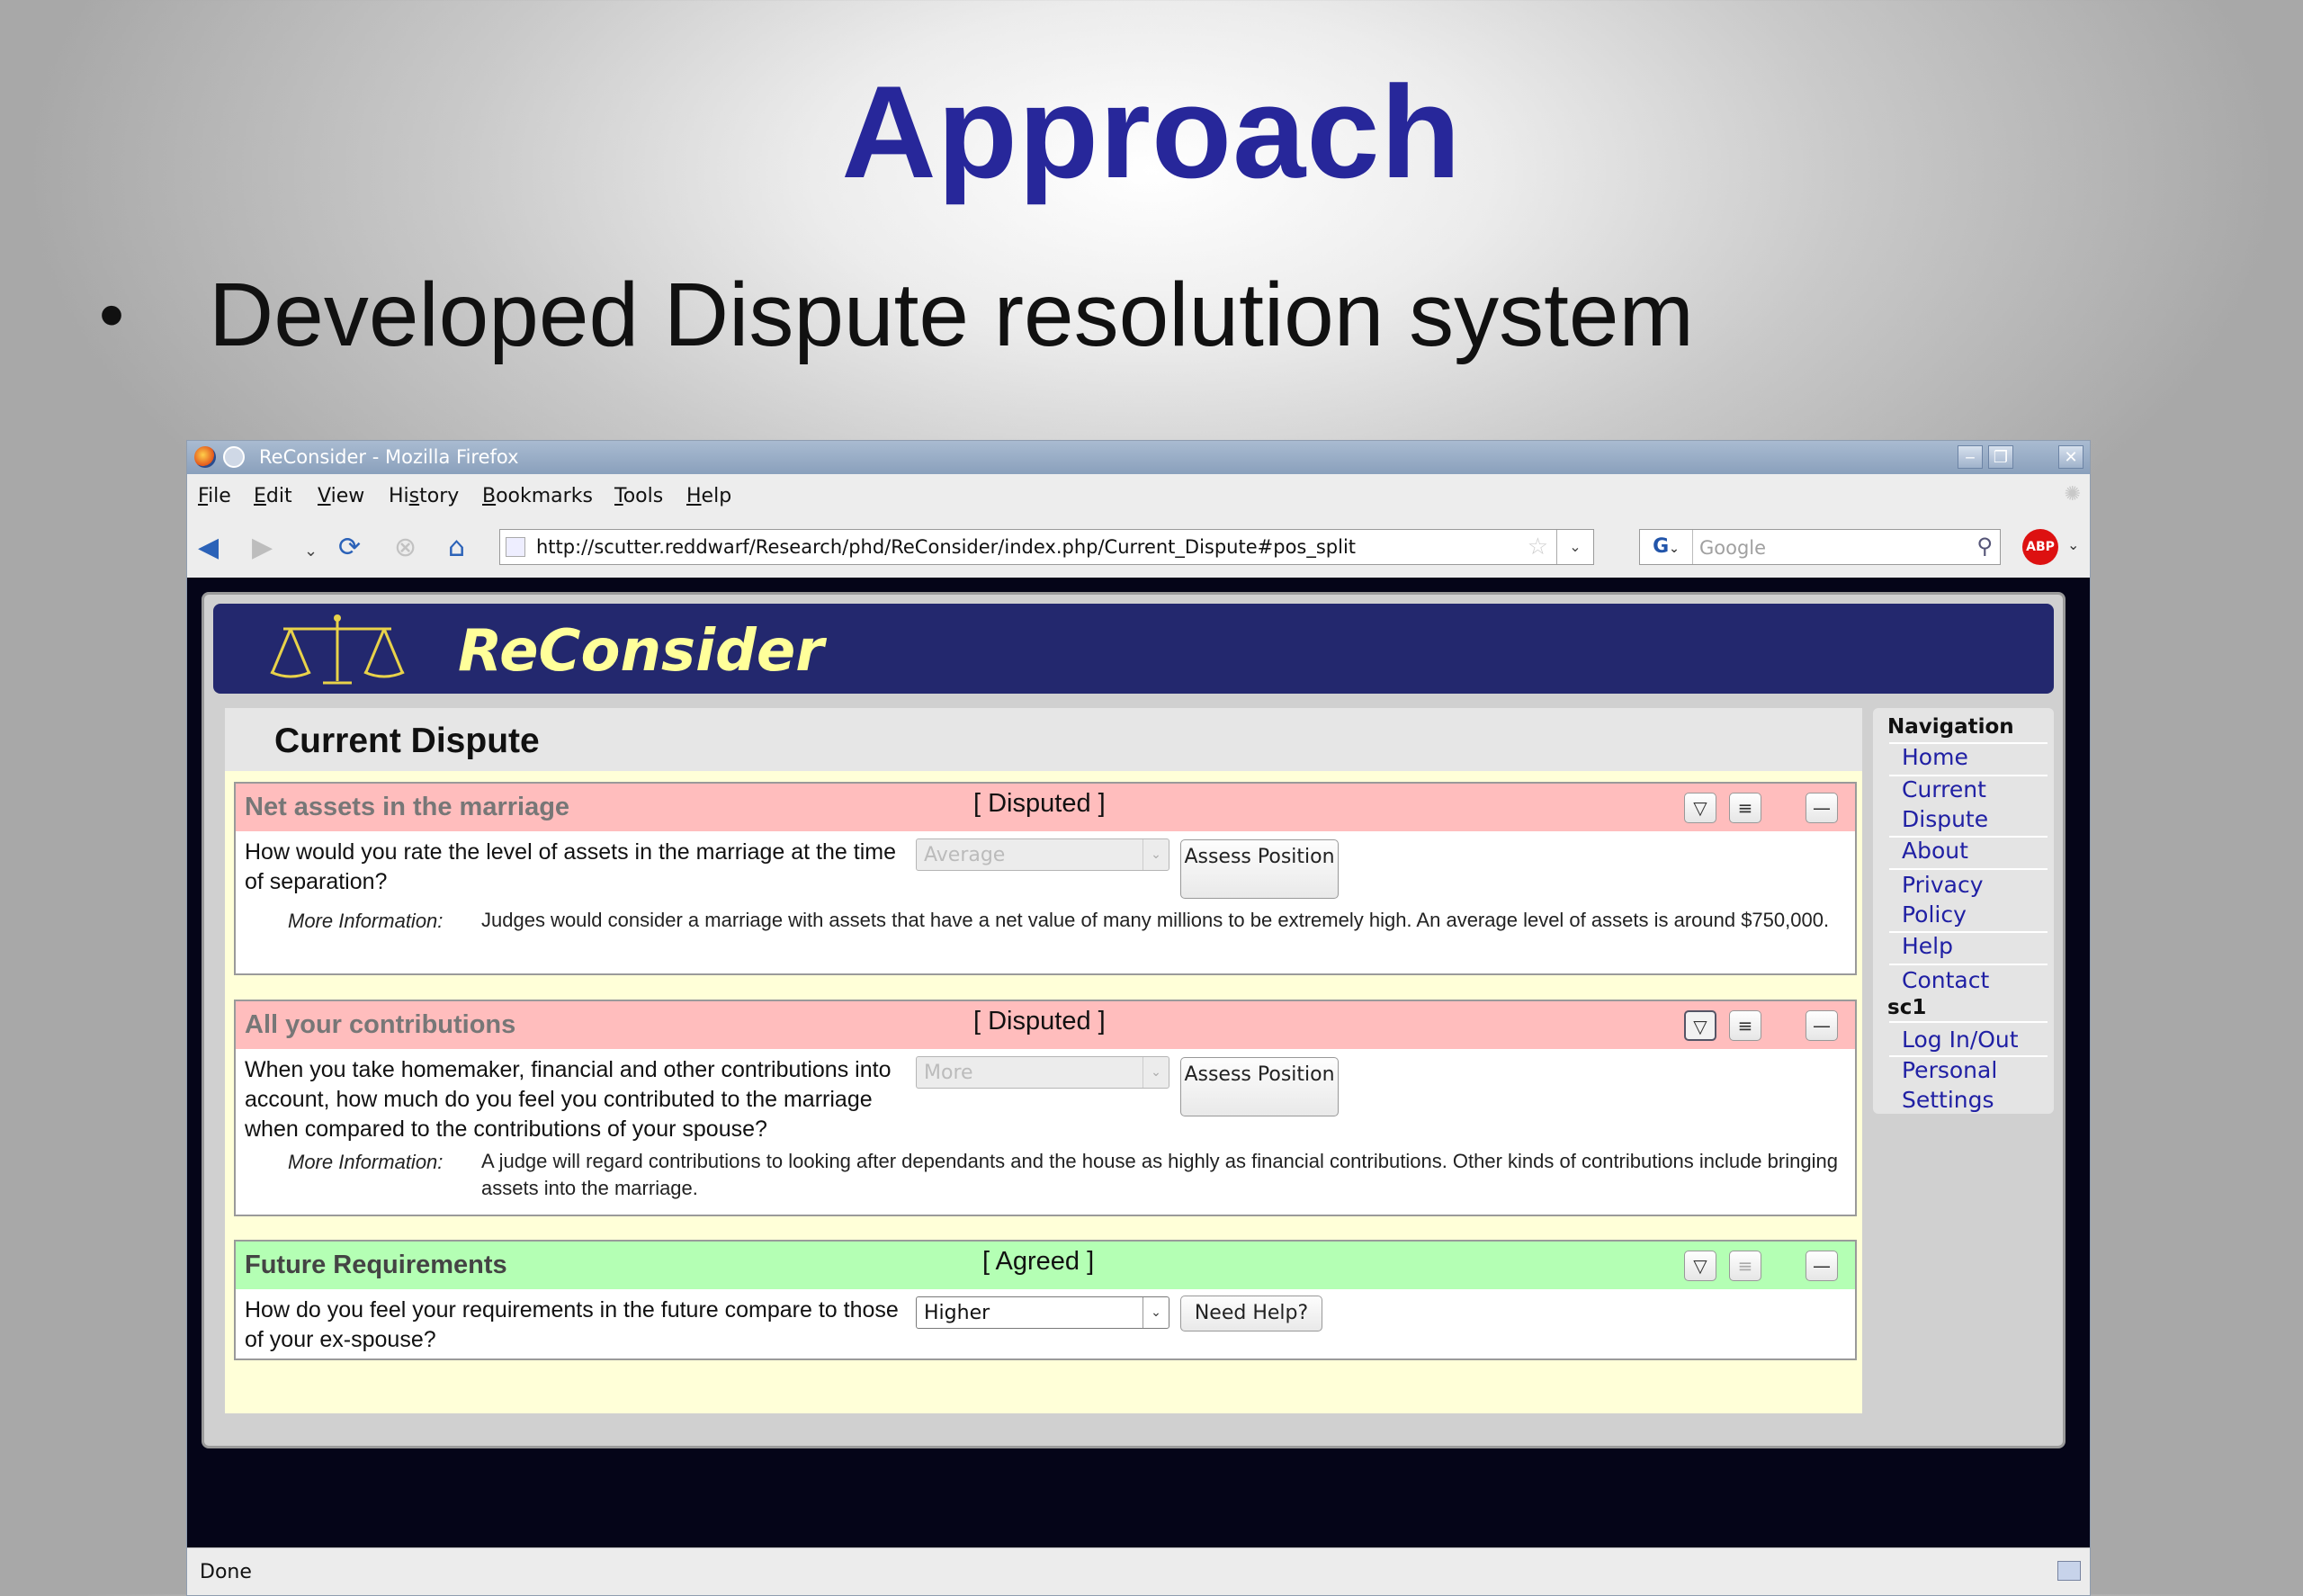 Image resolution: width=2303 pixels, height=1596 pixels. I want to click on window-menu-icon, so click(234, 457).